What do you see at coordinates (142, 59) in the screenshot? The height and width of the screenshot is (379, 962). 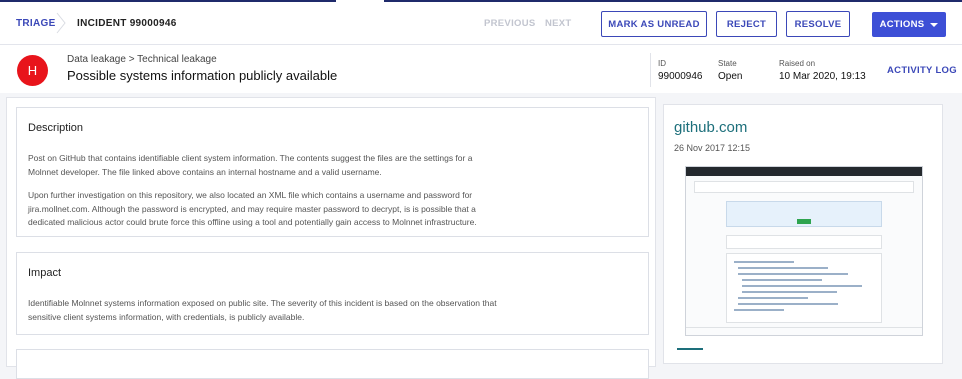 I see `incident-category: Data leakage > Technical leakage` at bounding box center [142, 59].